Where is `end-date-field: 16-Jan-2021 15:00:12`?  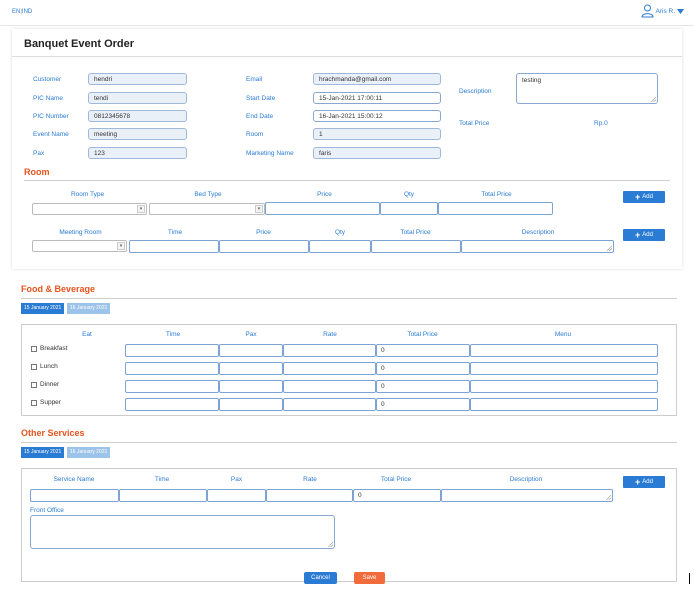 end-date-field: 16-Jan-2021 15:00:12 is located at coordinates (377, 116).